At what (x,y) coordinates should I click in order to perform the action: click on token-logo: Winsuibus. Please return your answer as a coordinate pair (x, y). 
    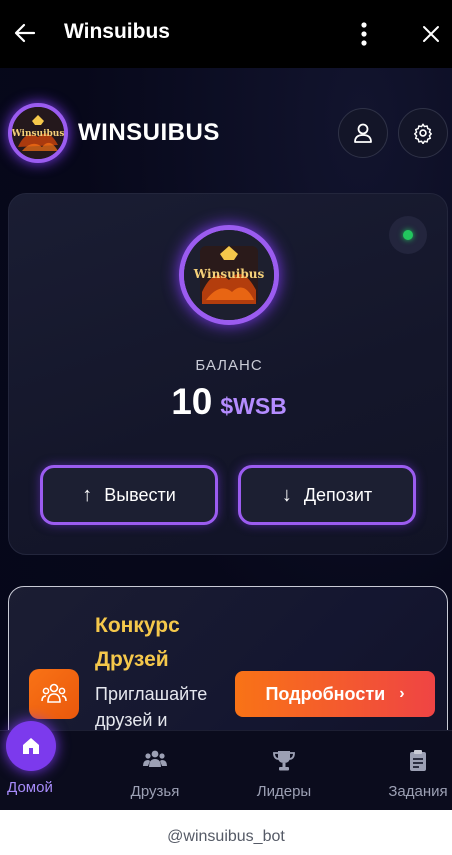
    Looking at the image, I should click on (229, 275).